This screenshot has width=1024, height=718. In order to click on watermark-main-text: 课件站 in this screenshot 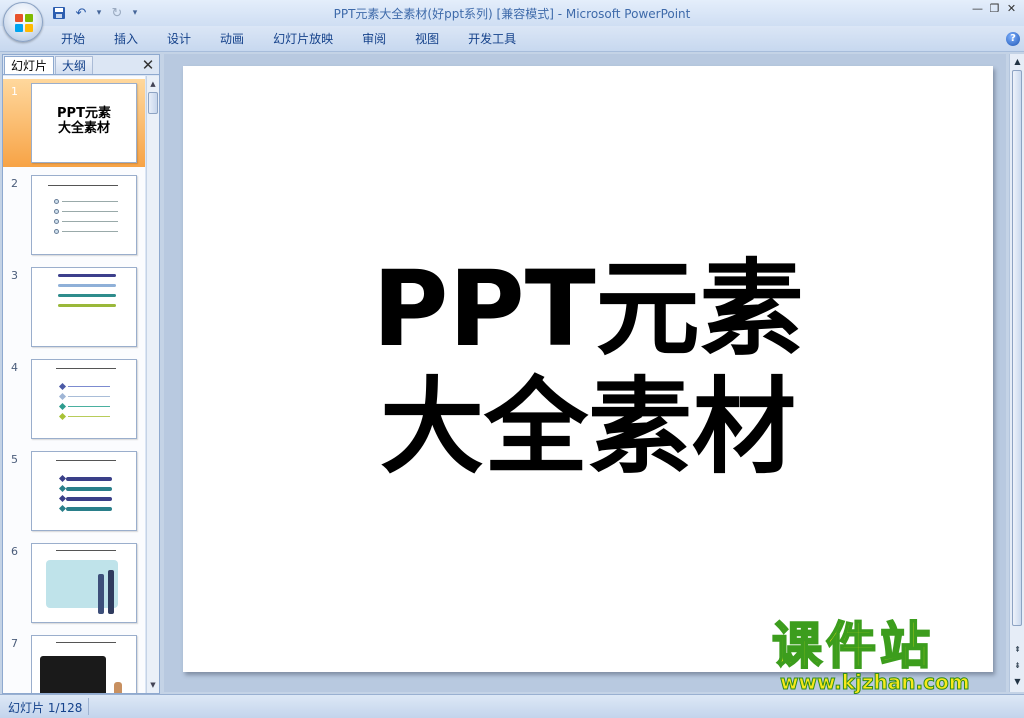, I will do `click(852, 646)`.